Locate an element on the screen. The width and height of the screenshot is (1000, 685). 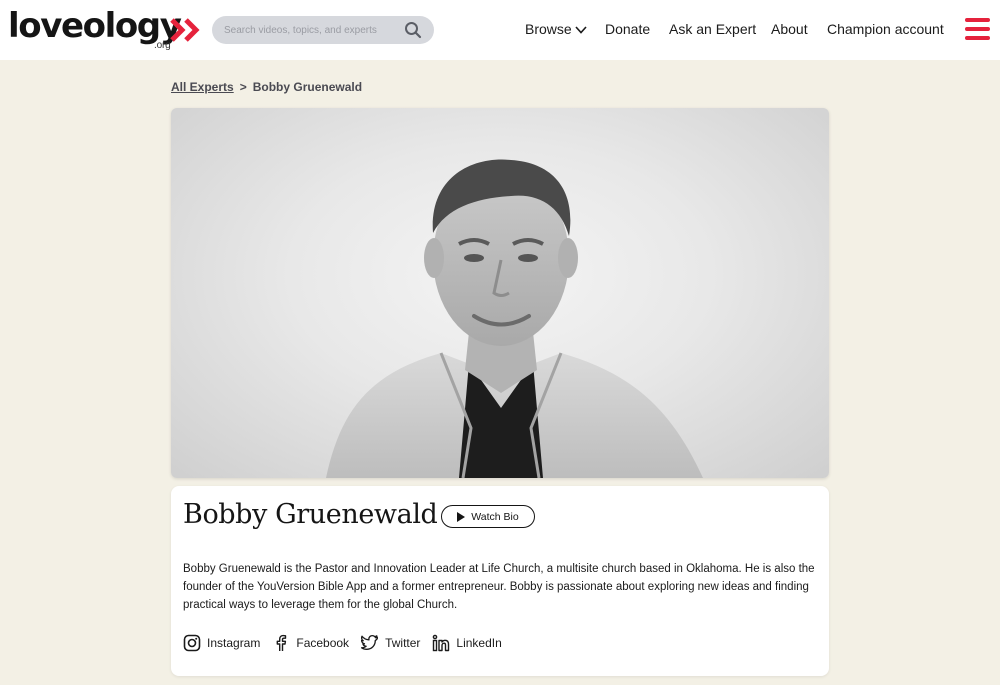
instagram-label: Instagram is located at coordinates (234, 643).